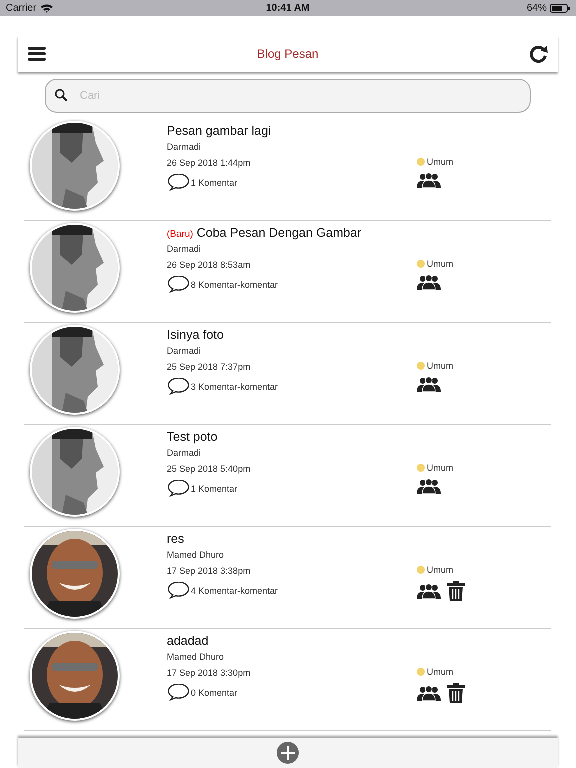  I want to click on post-row: res Mamed Dhuro 17 Sep 2018 3:38pm 4 Komentar-komentar Umum, so click(287, 578).